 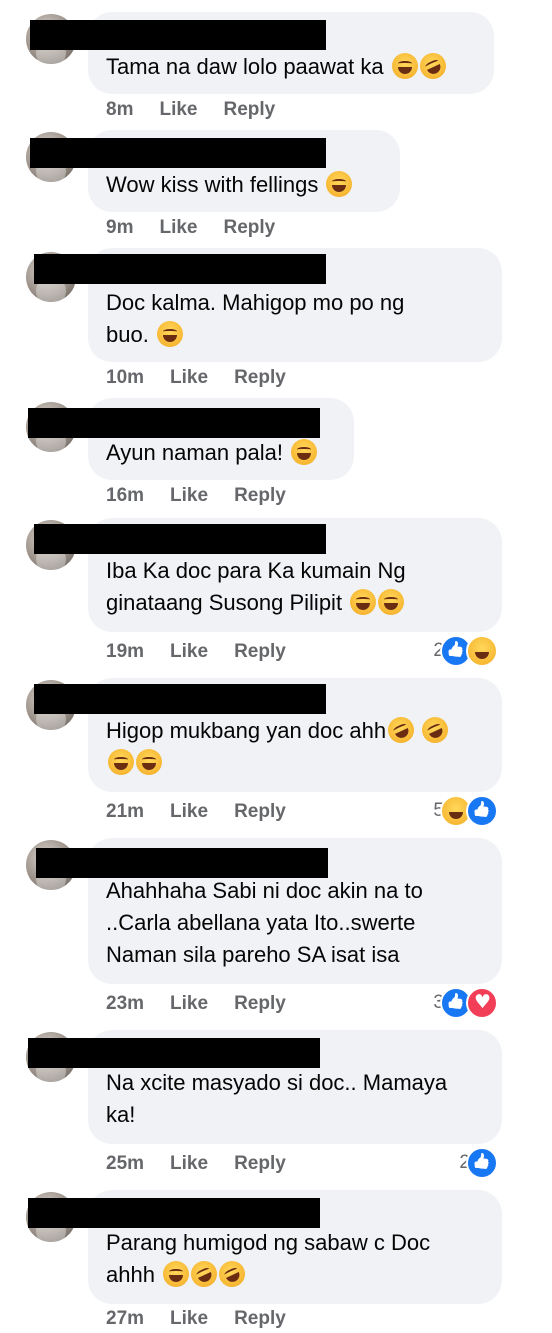 I want to click on comment-actions: 9m Like Reply, so click(x=190, y=228).